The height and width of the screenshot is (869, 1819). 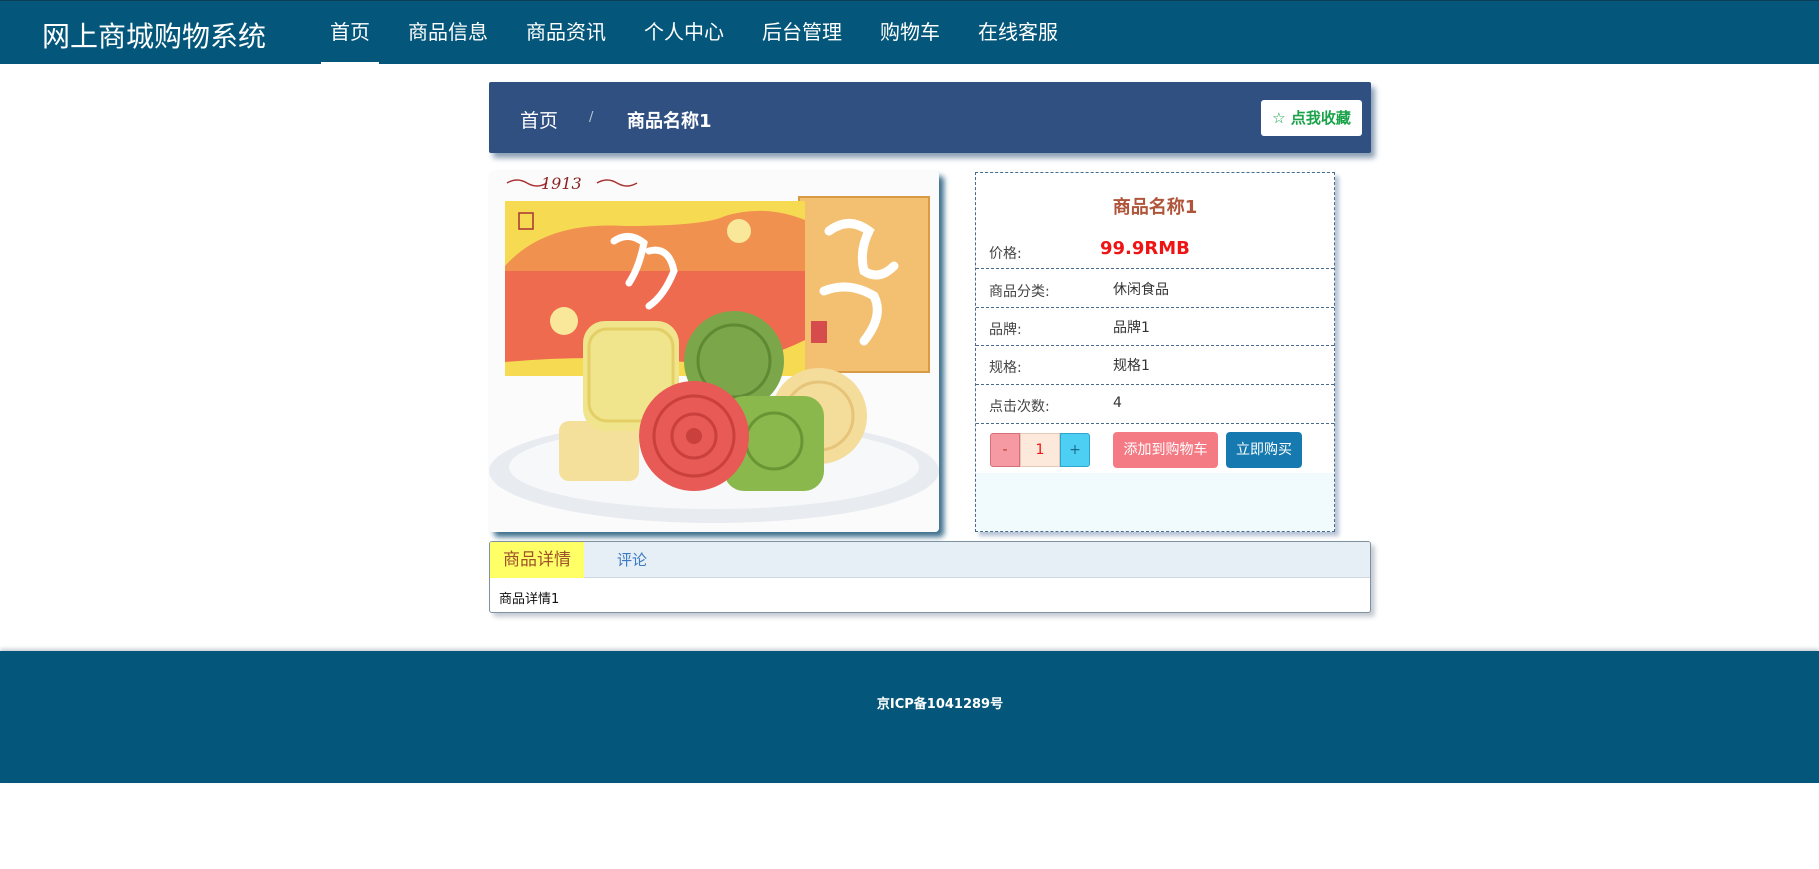 I want to click on nav-item-support: 在线客服, so click(x=1018, y=33).